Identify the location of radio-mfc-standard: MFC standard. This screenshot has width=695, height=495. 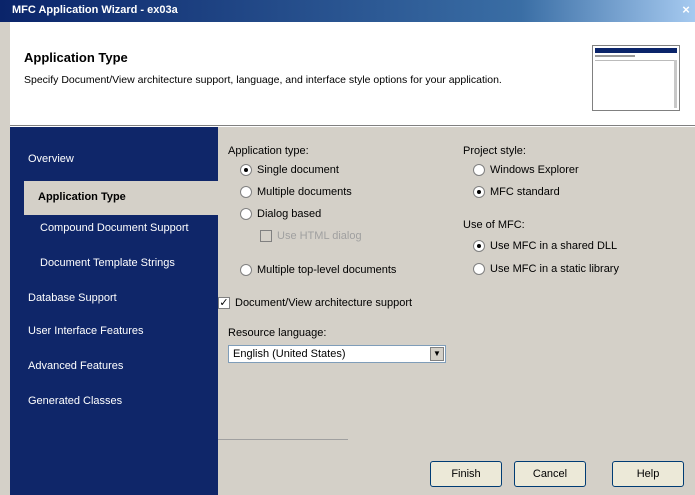
(516, 192).